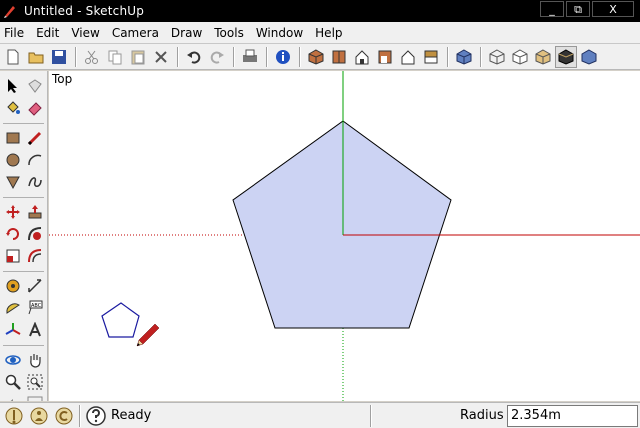  I want to click on measurements-value-box: 2.354m, so click(572, 416).